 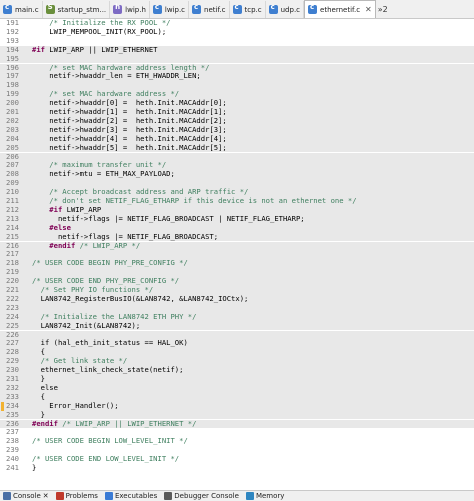 I want to click on code-text: LWIP_MEMPOOL_INIT(RX_POOL);, so click(x=99, y=31).